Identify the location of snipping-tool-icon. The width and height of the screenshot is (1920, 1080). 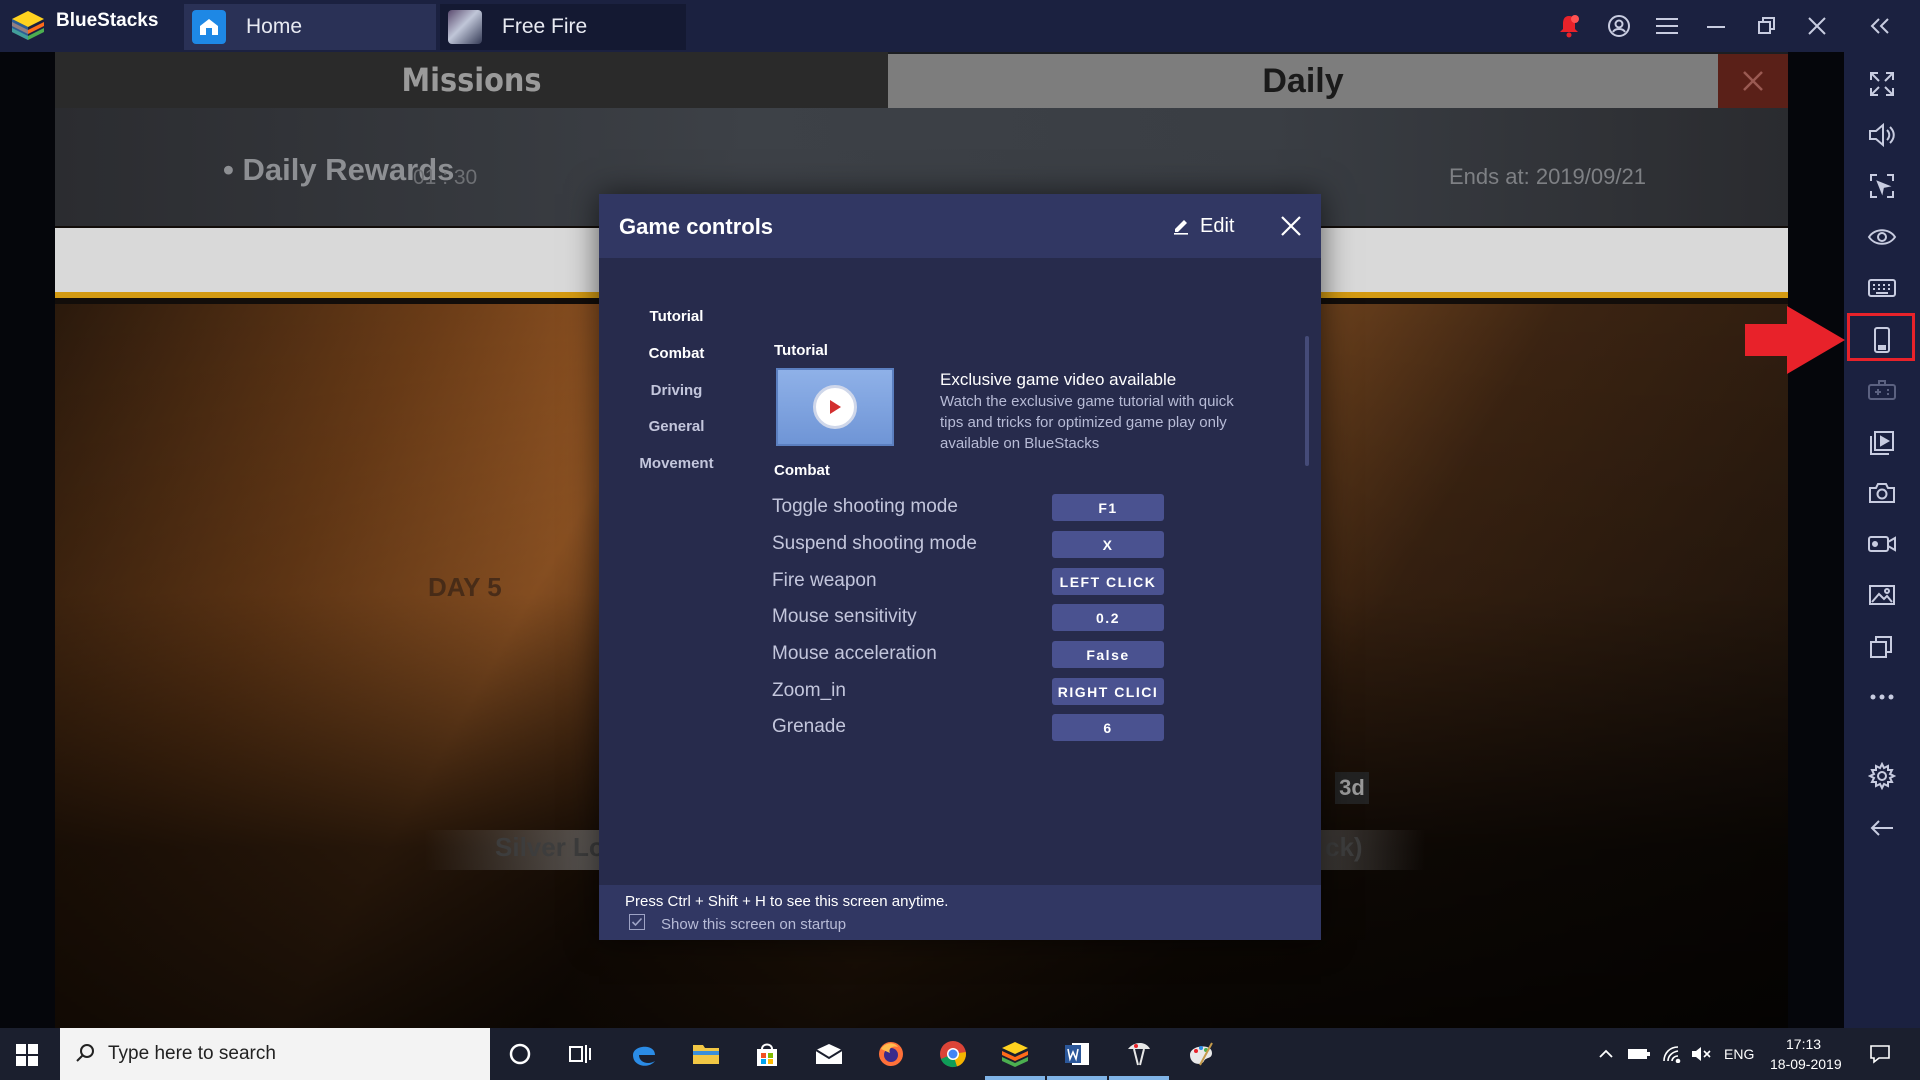
(1139, 1054).